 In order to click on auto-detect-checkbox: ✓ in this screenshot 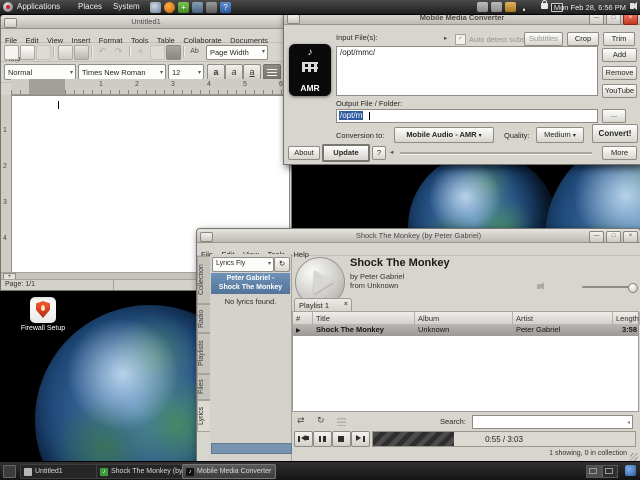, I will do `click(460, 39)`.